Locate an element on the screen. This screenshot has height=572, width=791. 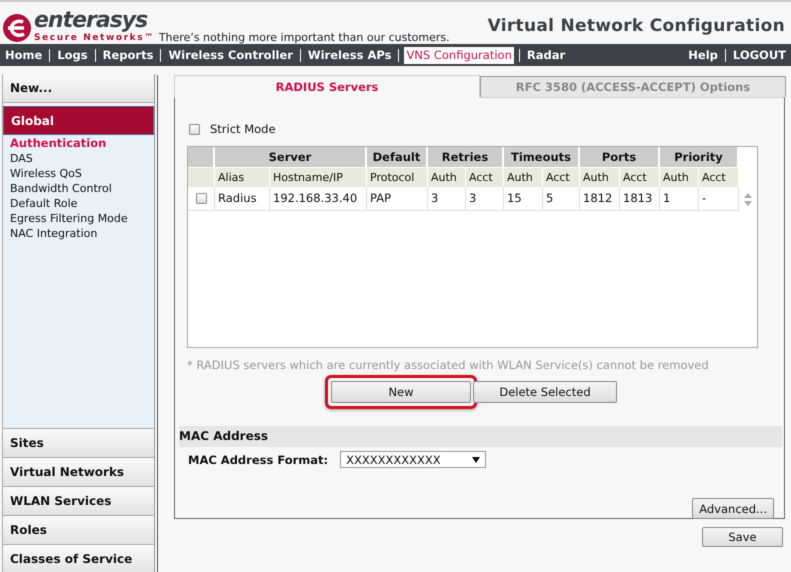
column-header: Protocol is located at coordinates (397, 177).